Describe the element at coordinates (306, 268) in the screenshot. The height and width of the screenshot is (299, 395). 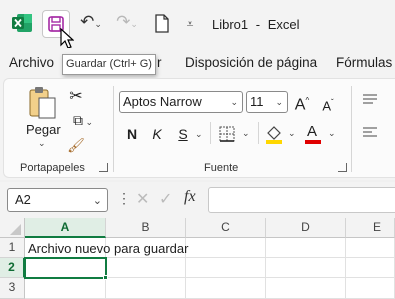
I see `cell-d2` at that location.